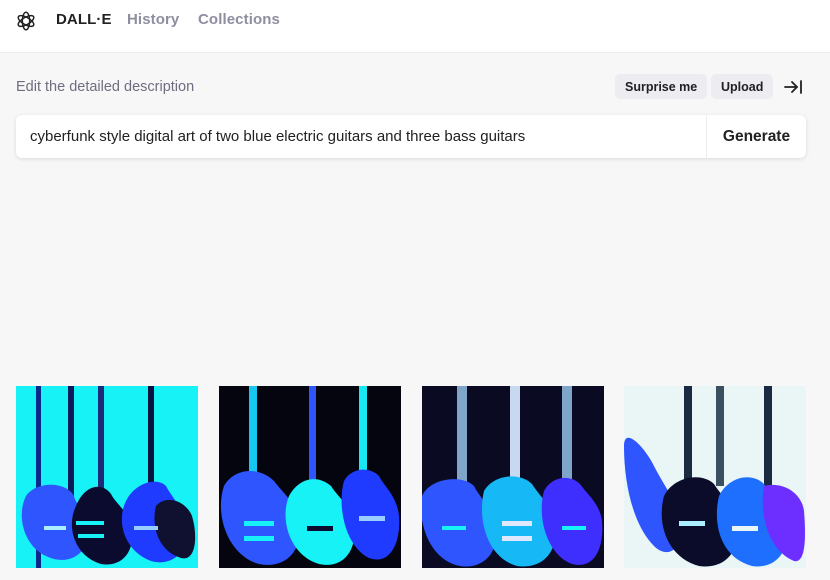 Image resolution: width=830 pixels, height=580 pixels. Describe the element at coordinates (661, 86) in the screenshot. I see `surprise-me-button: Surprise me` at that location.